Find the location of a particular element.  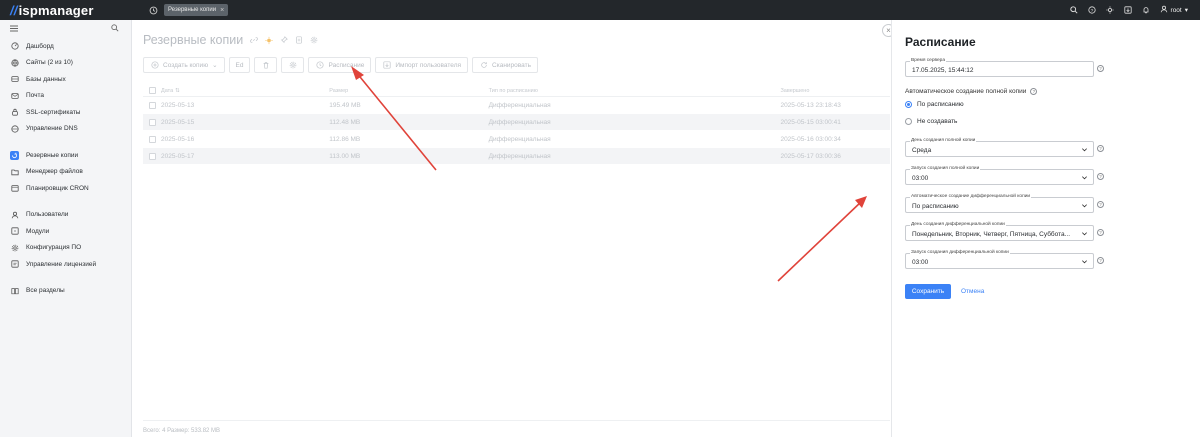

book-icon is located at coordinates (14, 290).